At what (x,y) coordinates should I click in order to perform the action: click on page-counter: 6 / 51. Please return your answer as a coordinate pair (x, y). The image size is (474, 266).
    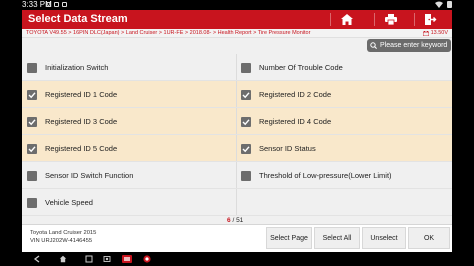
    Looking at the image, I should click on (235, 220).